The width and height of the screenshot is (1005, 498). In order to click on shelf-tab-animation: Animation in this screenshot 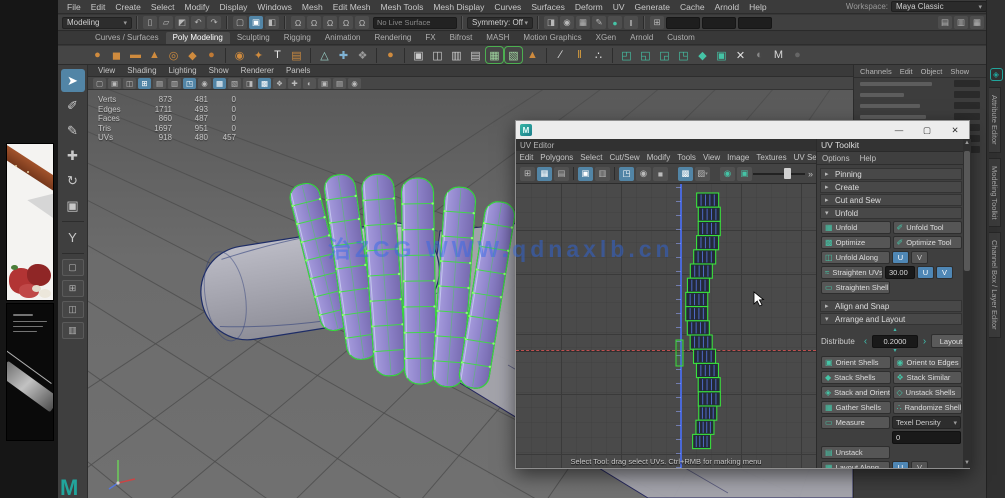, I will do `click(343, 38)`.